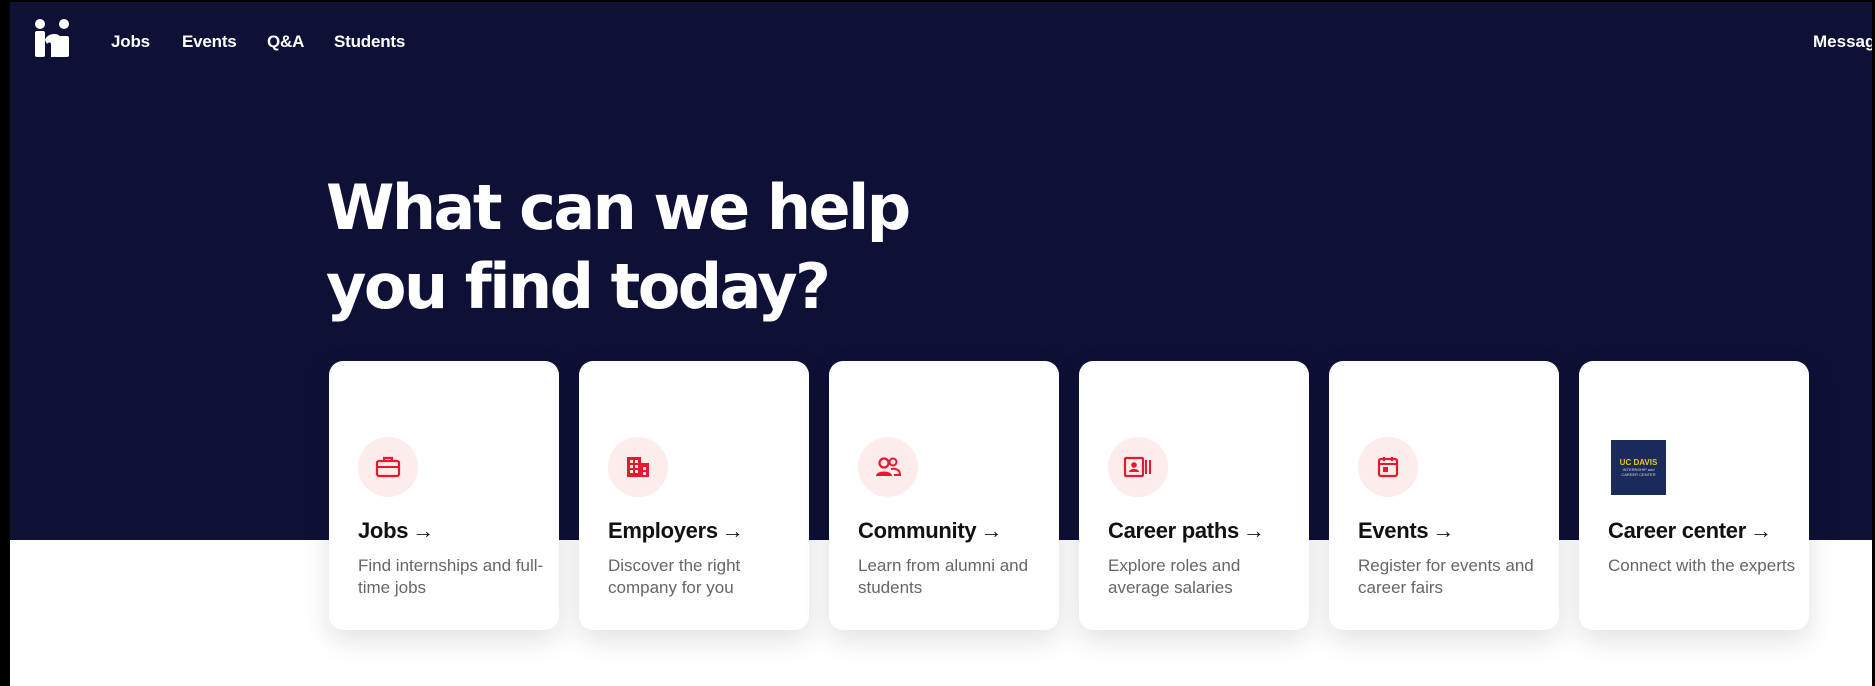 Image resolution: width=1875 pixels, height=686 pixels. Describe the element at coordinates (888, 467) in the screenshot. I see `people-icon` at that location.